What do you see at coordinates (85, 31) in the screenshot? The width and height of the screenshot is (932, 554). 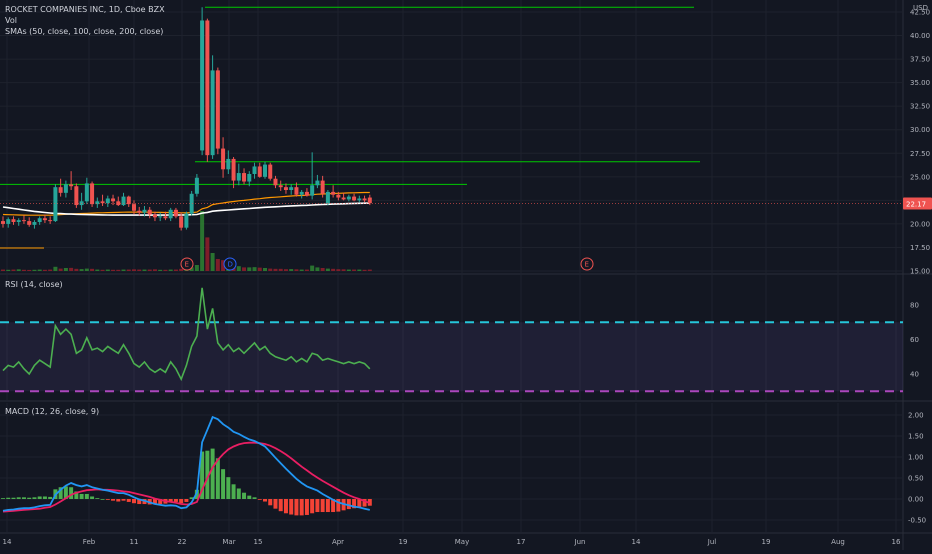 I see `sma-label: SMAs (50, close, 100, close, 200, close)` at bounding box center [85, 31].